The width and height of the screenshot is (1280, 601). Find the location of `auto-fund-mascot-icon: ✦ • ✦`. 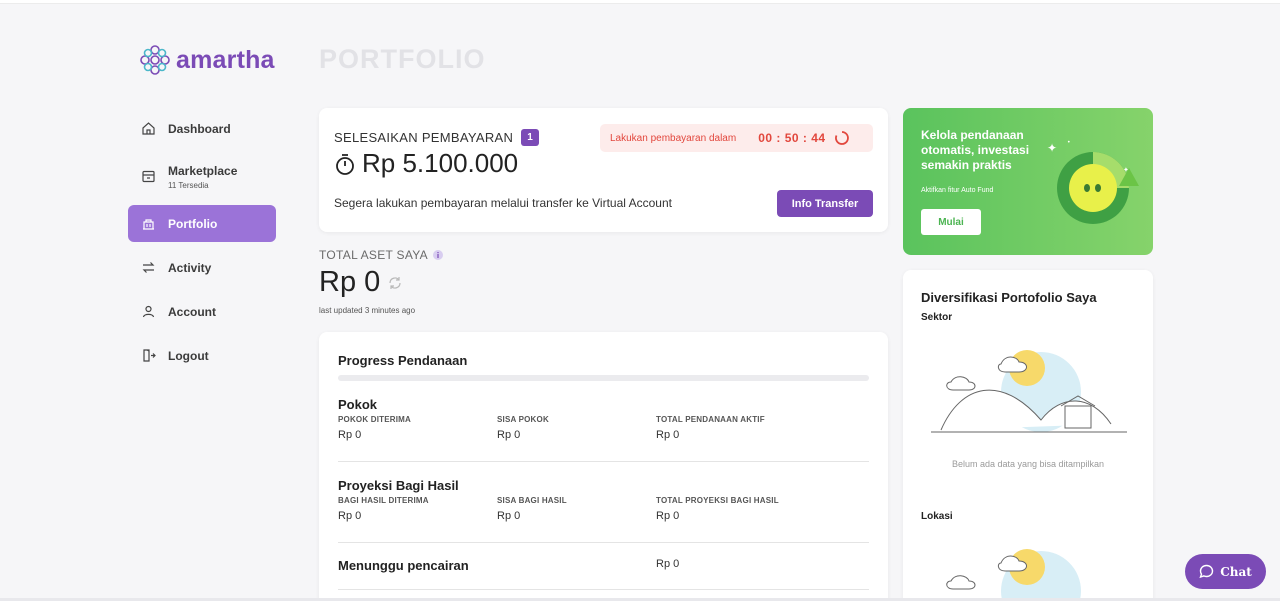

auto-fund-mascot-icon: ✦ • ✦ is located at coordinates (1093, 181).